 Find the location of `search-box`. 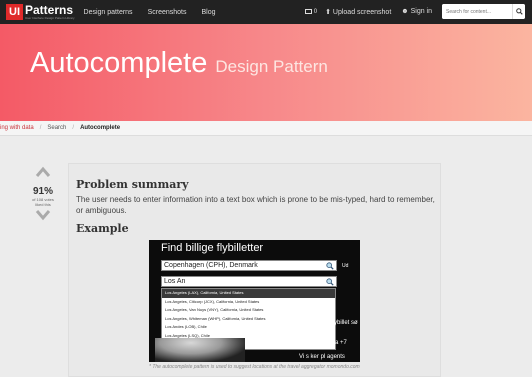

search-box is located at coordinates (483, 11).